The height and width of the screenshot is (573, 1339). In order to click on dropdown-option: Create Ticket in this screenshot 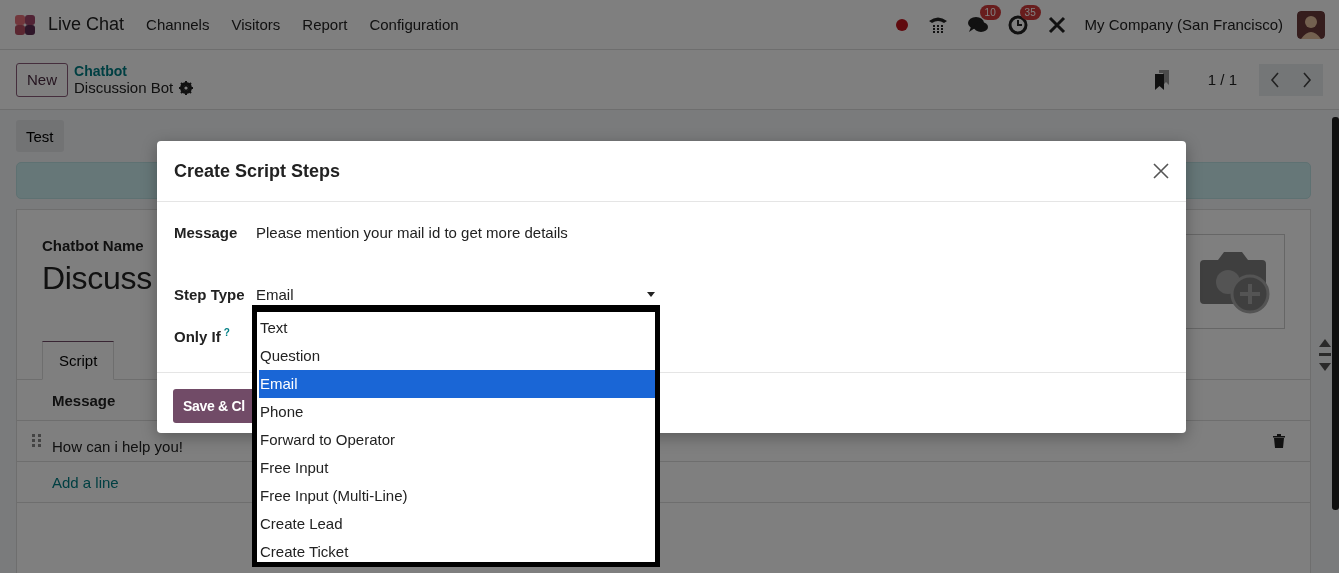, I will do `click(457, 550)`.